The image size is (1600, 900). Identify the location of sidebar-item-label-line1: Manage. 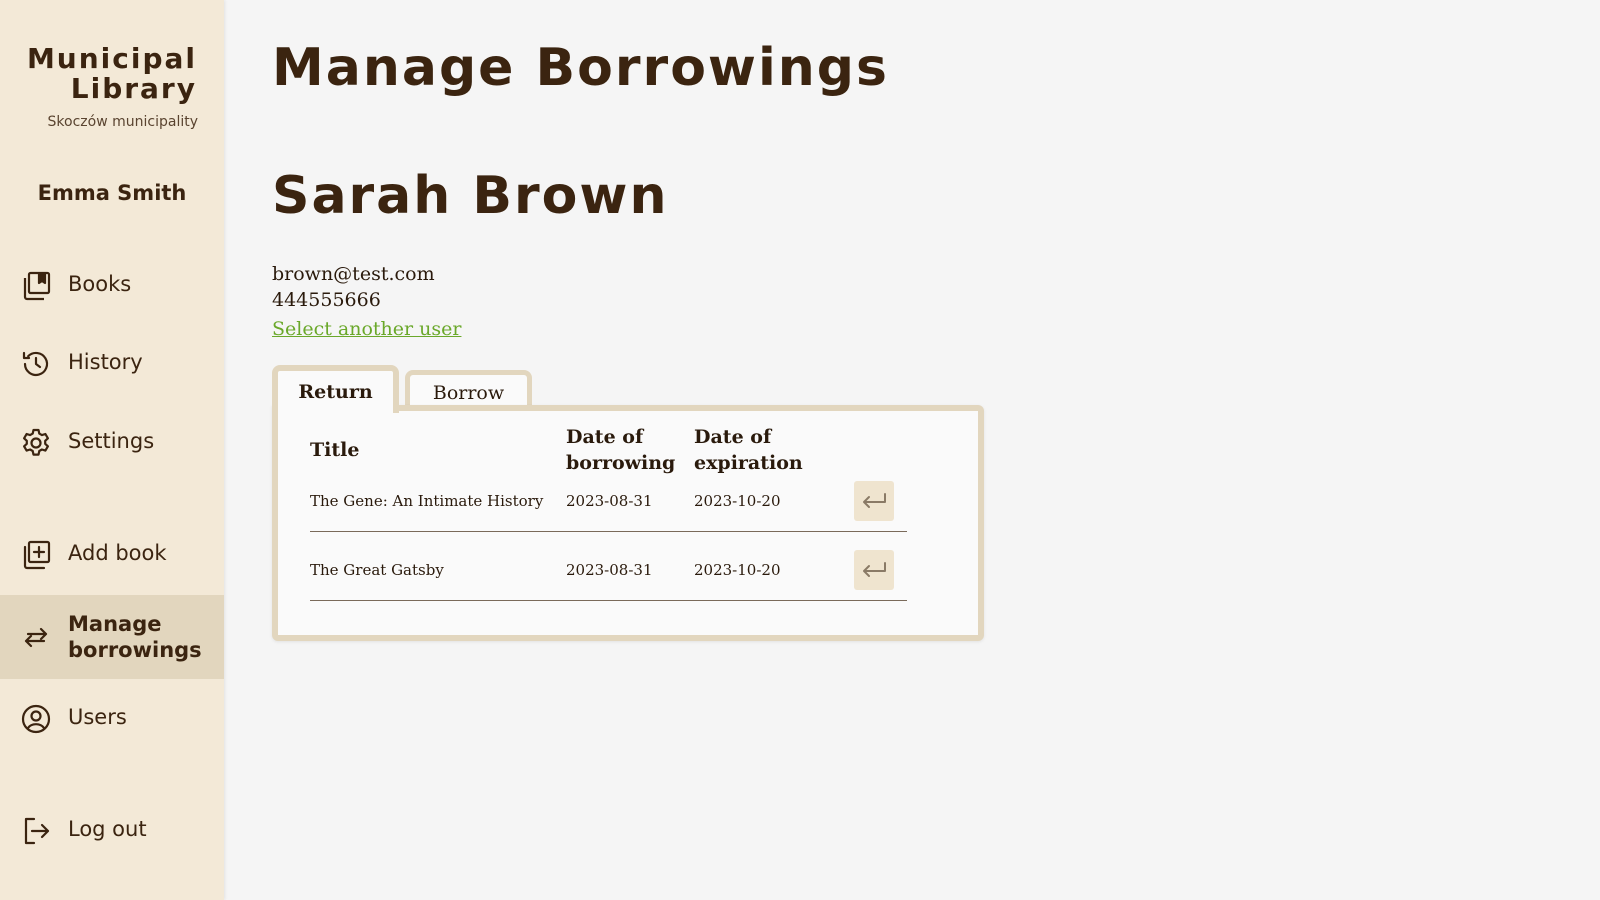
(115, 624).